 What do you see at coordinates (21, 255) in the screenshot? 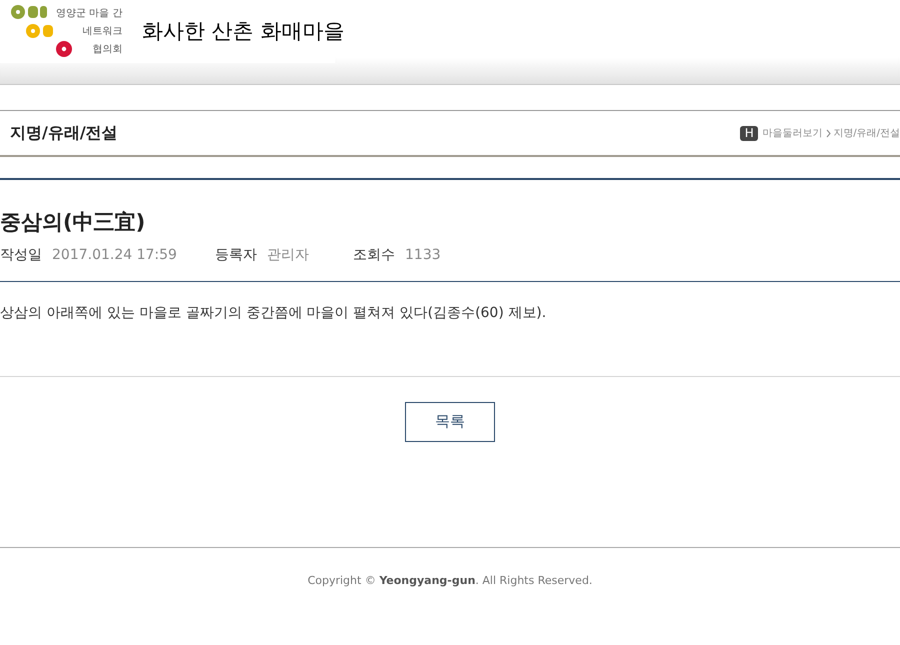
I see `meta-label: 작성일` at bounding box center [21, 255].